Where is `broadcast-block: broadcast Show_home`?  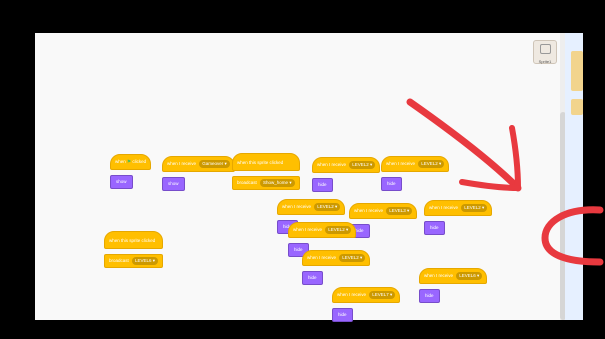 broadcast-block: broadcast Show_home is located at coordinates (266, 183).